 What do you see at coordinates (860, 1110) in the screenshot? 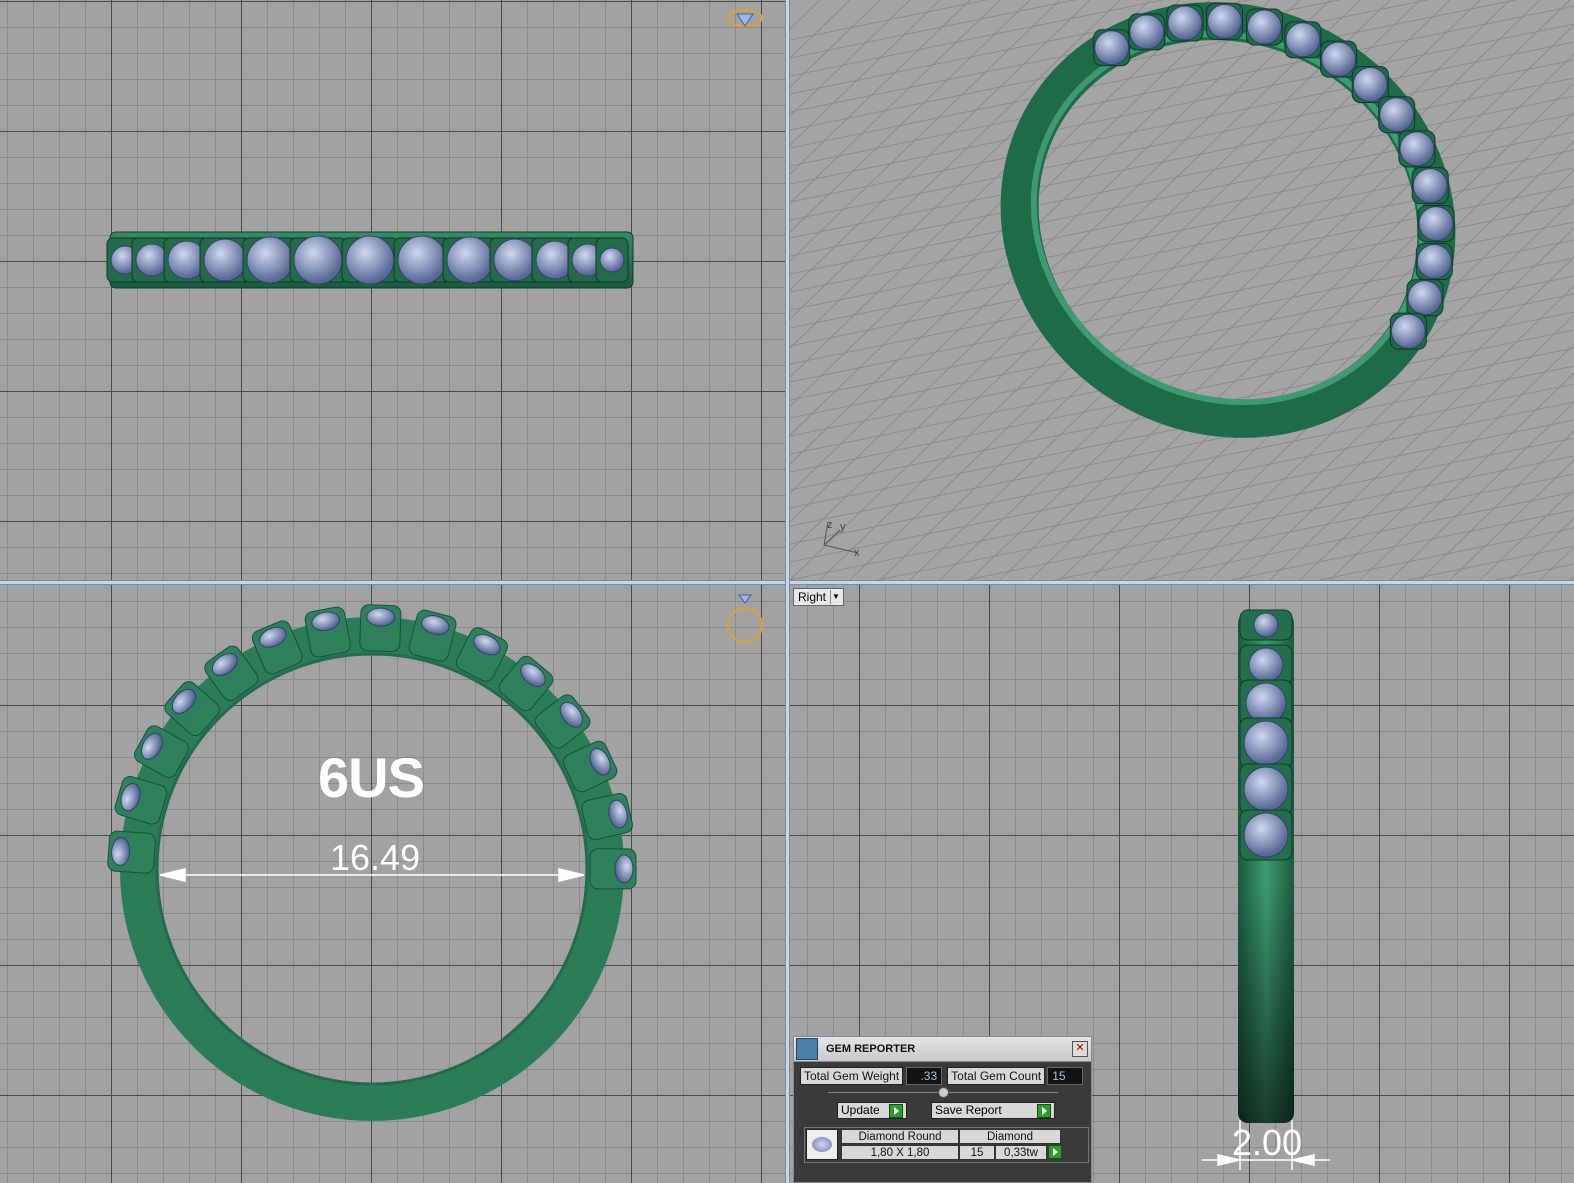
I see `update-button-label: Update` at bounding box center [860, 1110].